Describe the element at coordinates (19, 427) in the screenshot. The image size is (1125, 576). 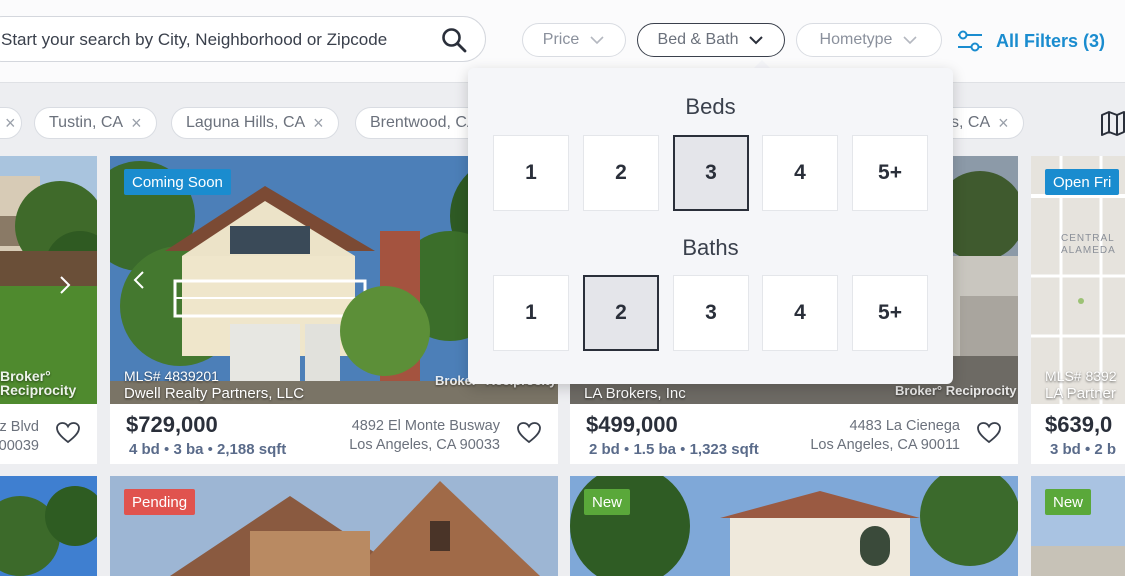
I see `address-street: z Blvd` at that location.